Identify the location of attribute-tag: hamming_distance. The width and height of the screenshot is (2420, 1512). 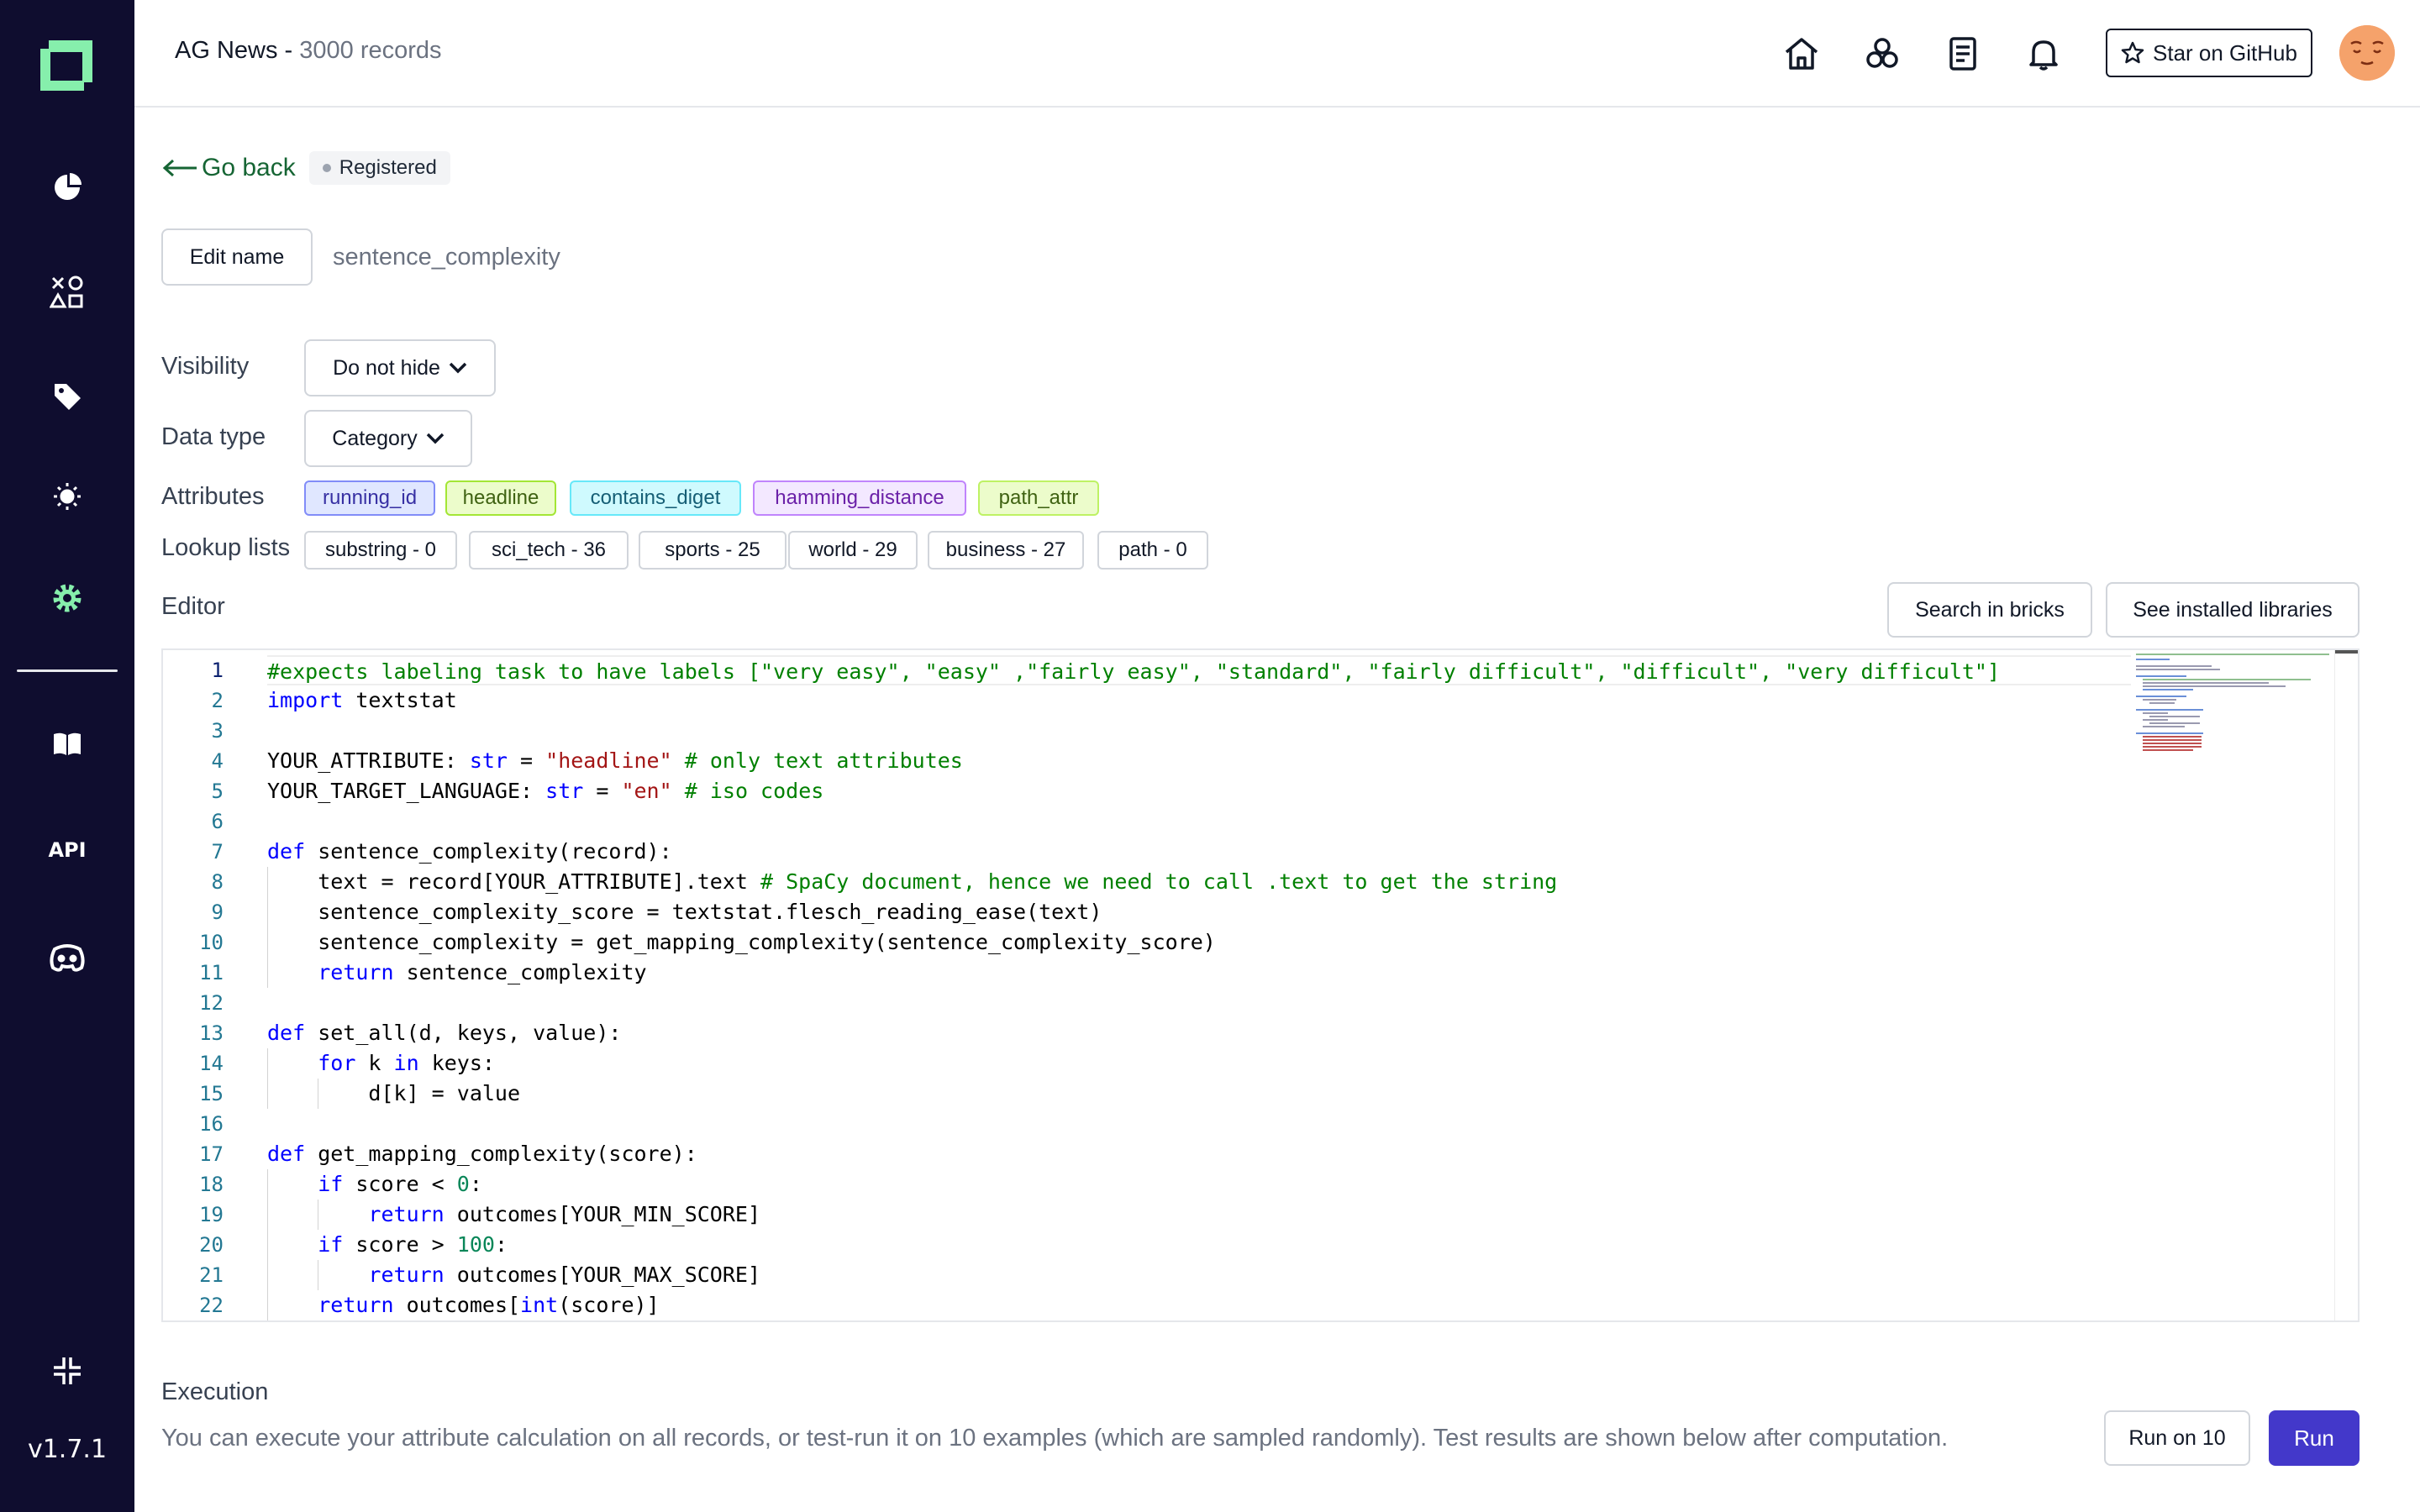
(859, 498).